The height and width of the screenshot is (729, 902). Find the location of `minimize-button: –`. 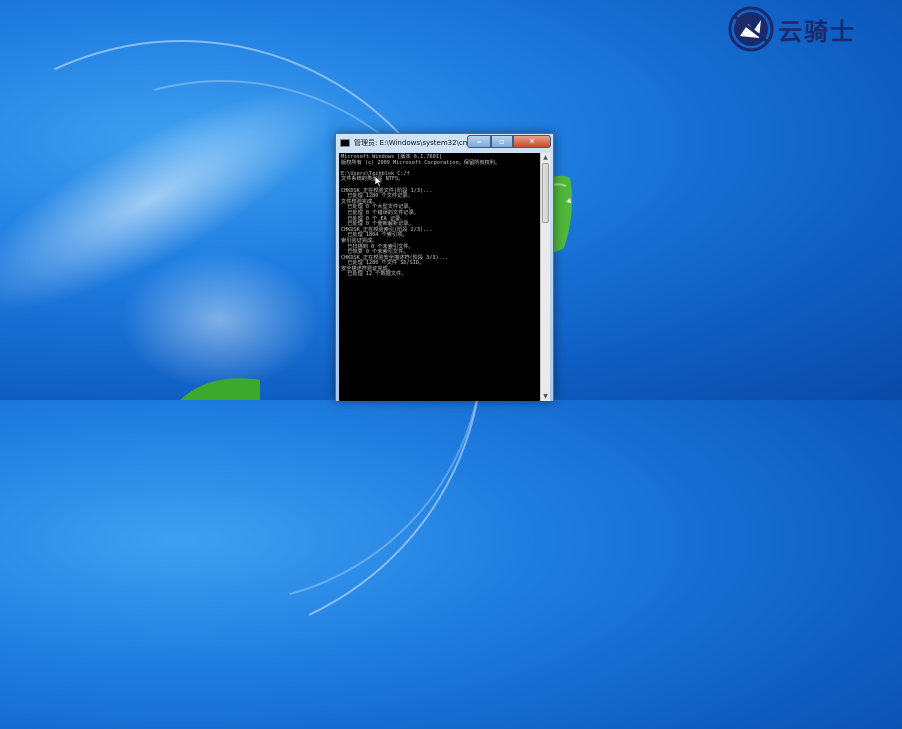

minimize-button: – is located at coordinates (479, 141).